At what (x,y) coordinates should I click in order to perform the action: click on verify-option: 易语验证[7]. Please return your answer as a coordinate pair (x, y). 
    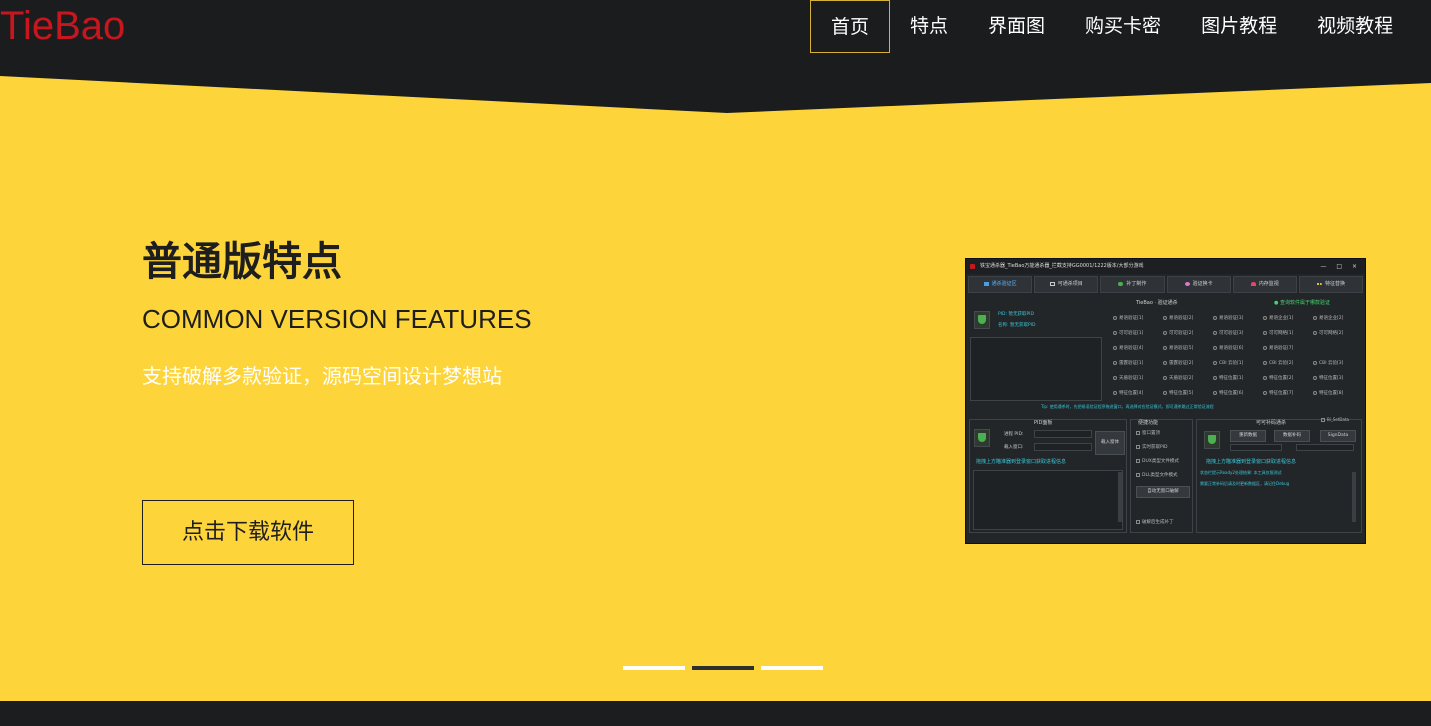
    Looking at the image, I should click on (1287, 348).